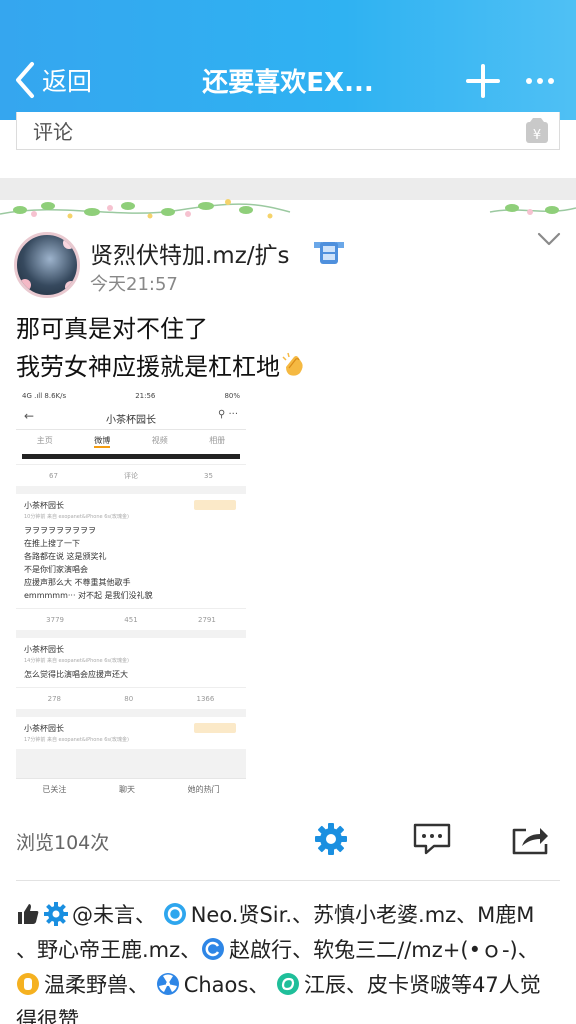  What do you see at coordinates (47, 1016) in the screenshot?
I see `likes-tail: 得很赞` at bounding box center [47, 1016].